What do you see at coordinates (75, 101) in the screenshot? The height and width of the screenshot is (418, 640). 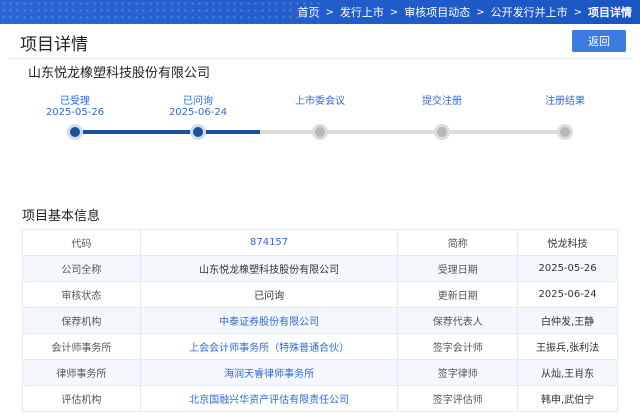 I see `step-label-accepted: 已受理` at bounding box center [75, 101].